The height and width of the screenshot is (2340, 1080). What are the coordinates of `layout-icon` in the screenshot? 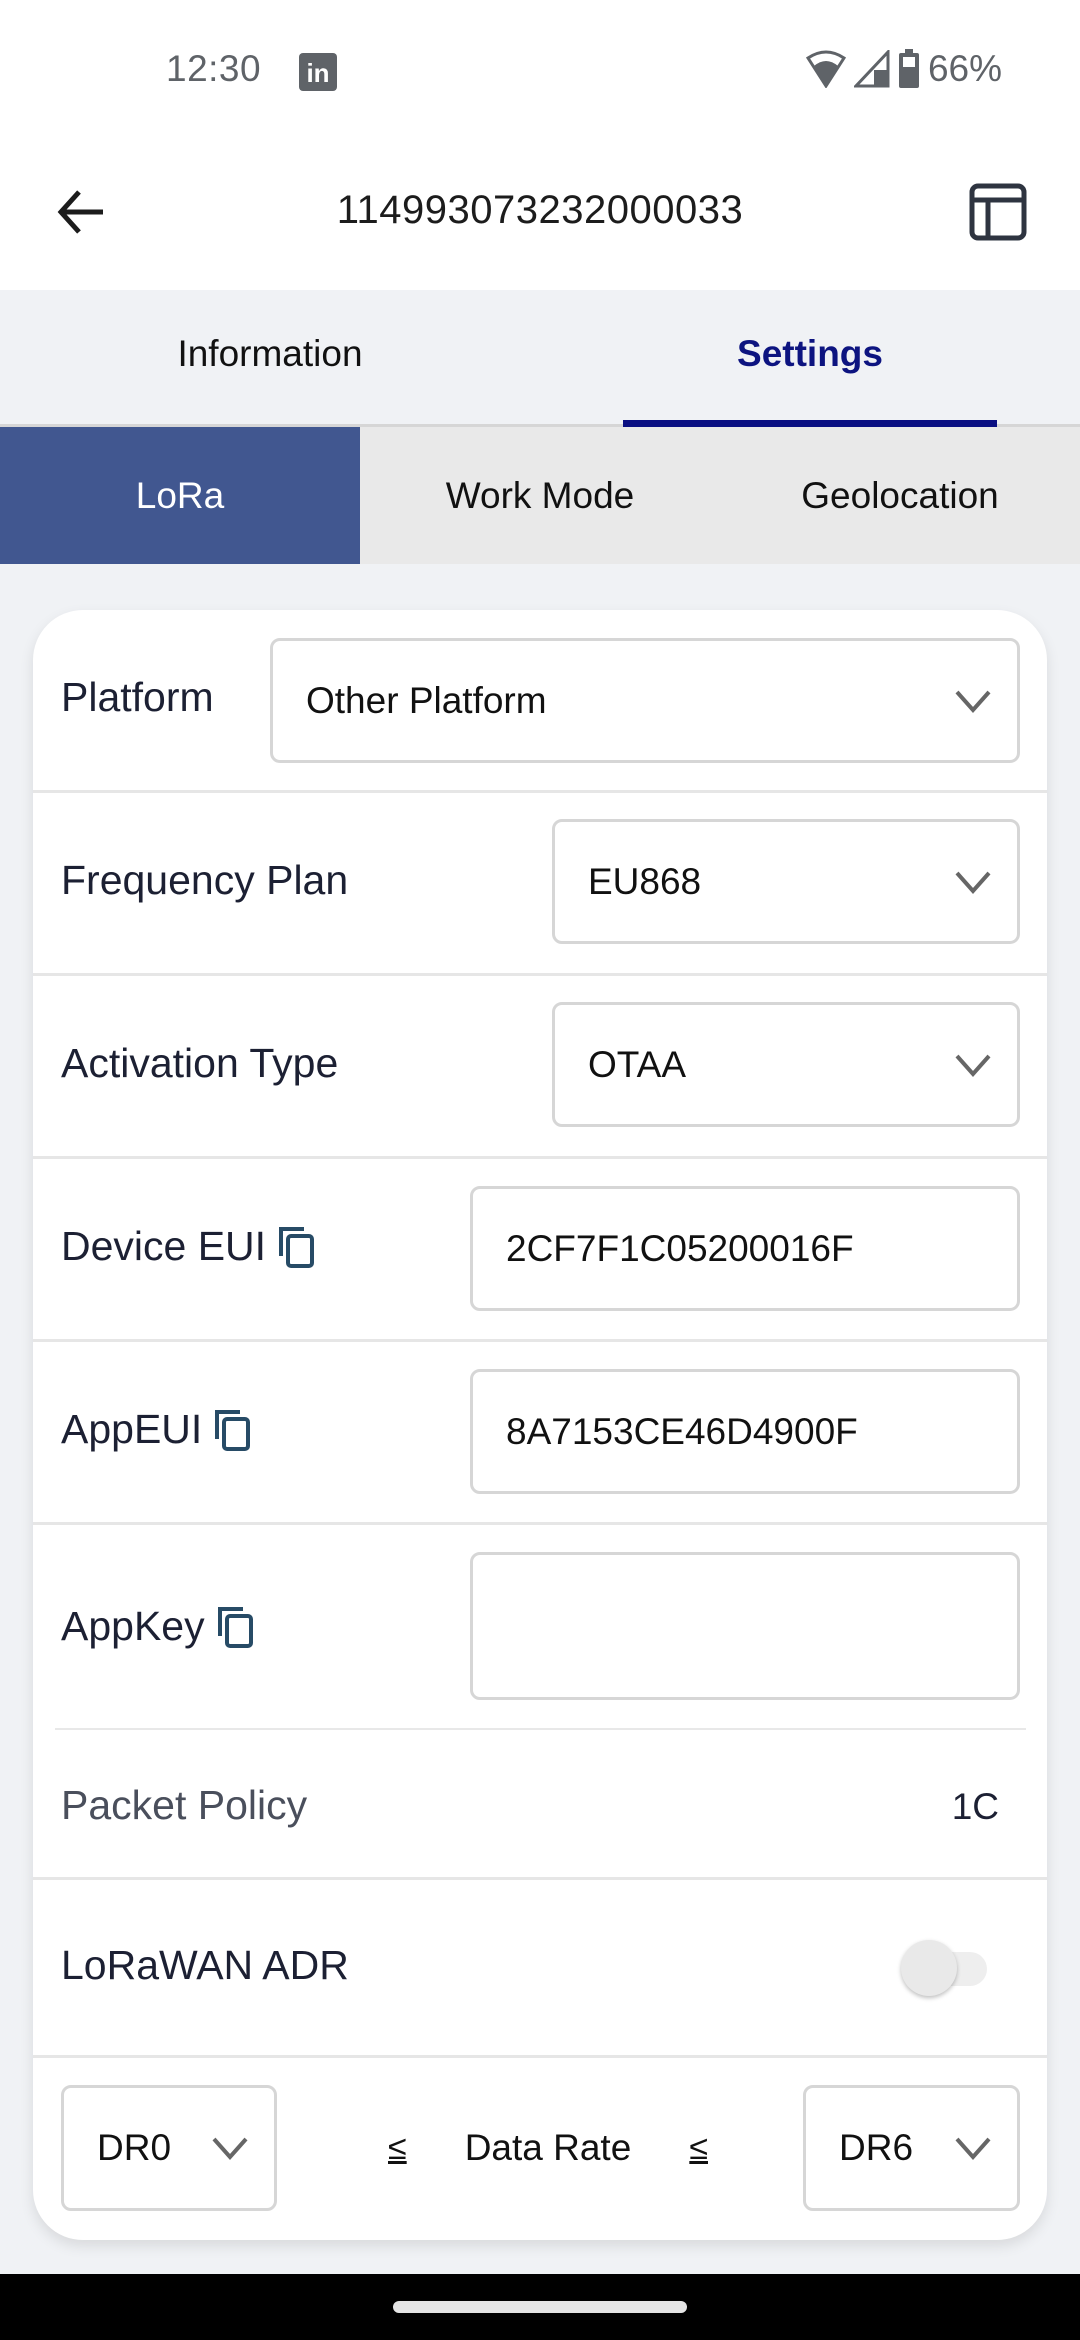 It's located at (998, 212).